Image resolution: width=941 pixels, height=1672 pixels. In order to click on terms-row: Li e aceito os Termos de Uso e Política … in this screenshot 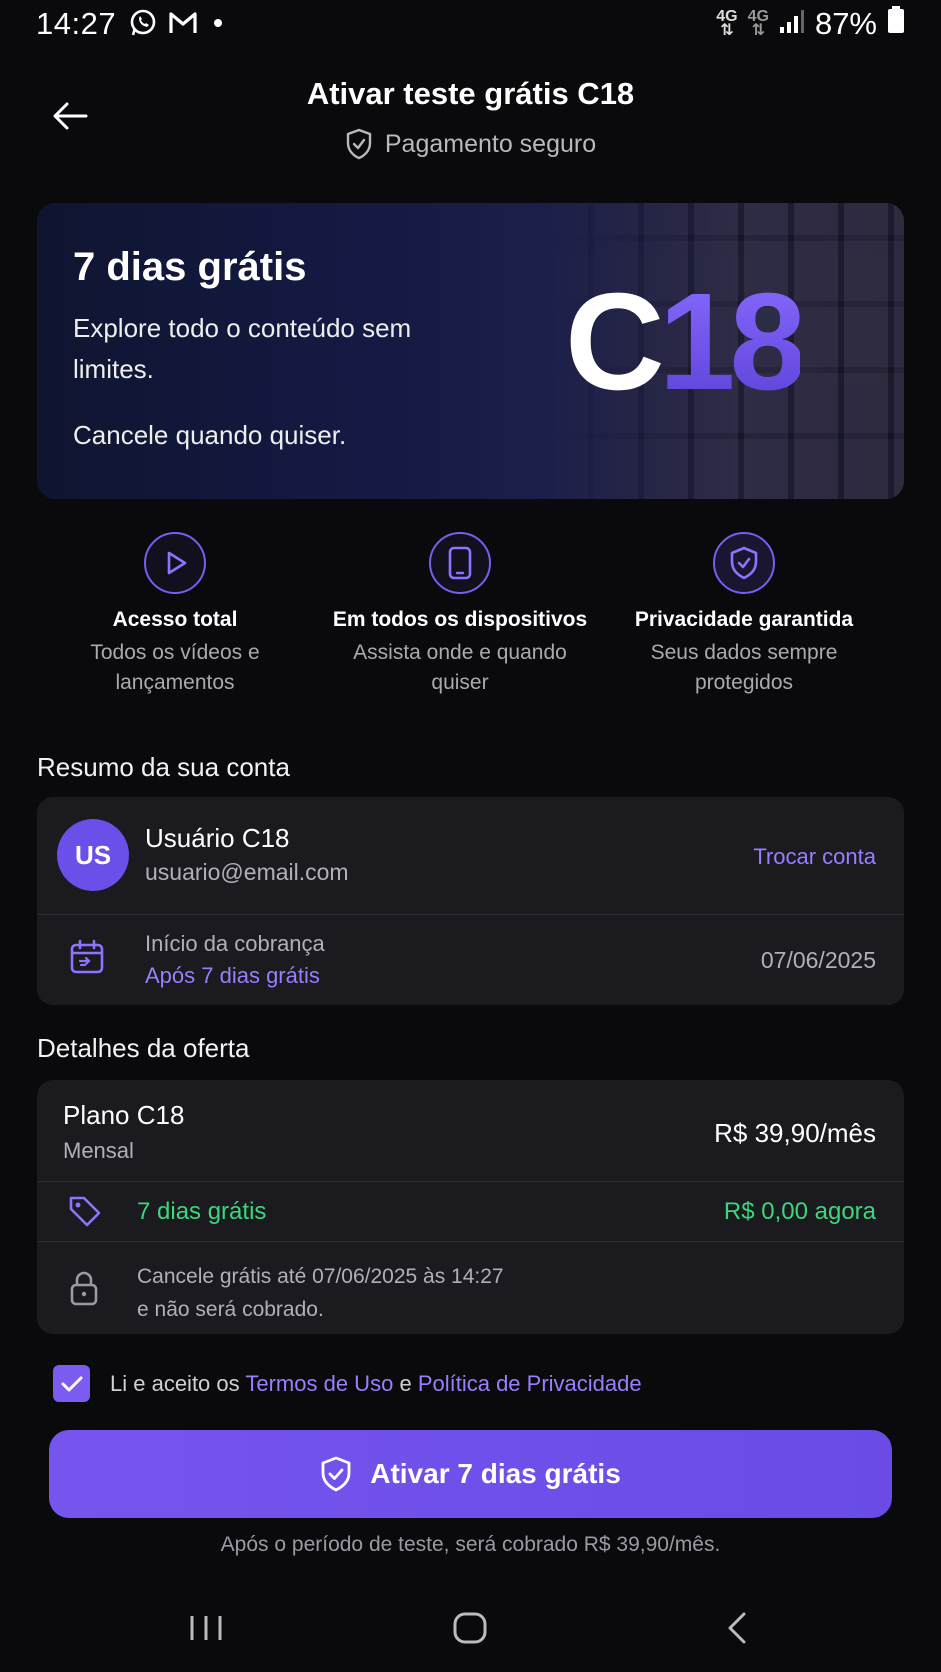, I will do `click(347, 1383)`.